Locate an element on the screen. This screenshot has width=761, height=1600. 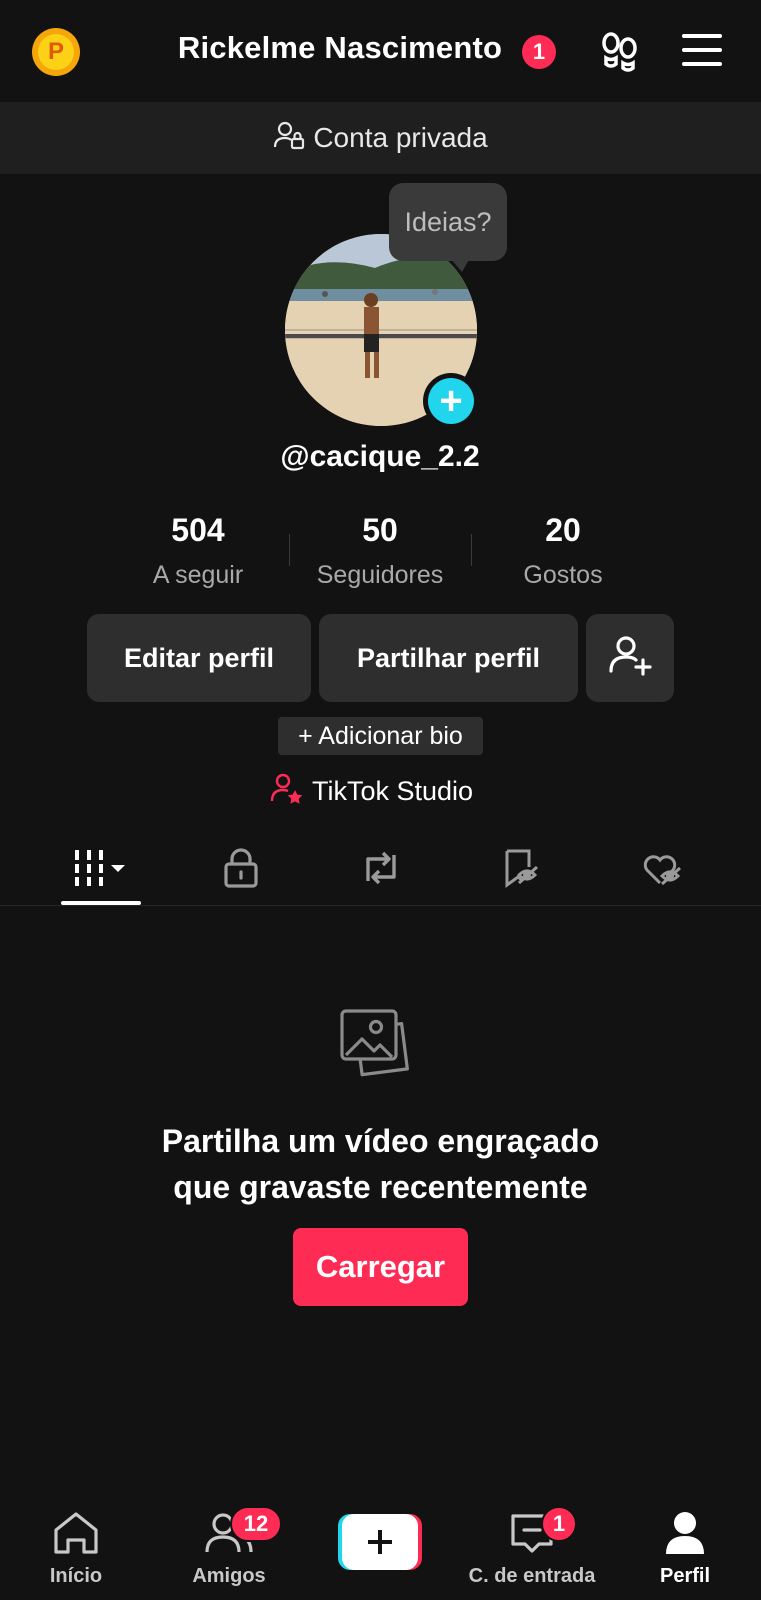
private-account-bar: Conta privada is located at coordinates (380, 138).